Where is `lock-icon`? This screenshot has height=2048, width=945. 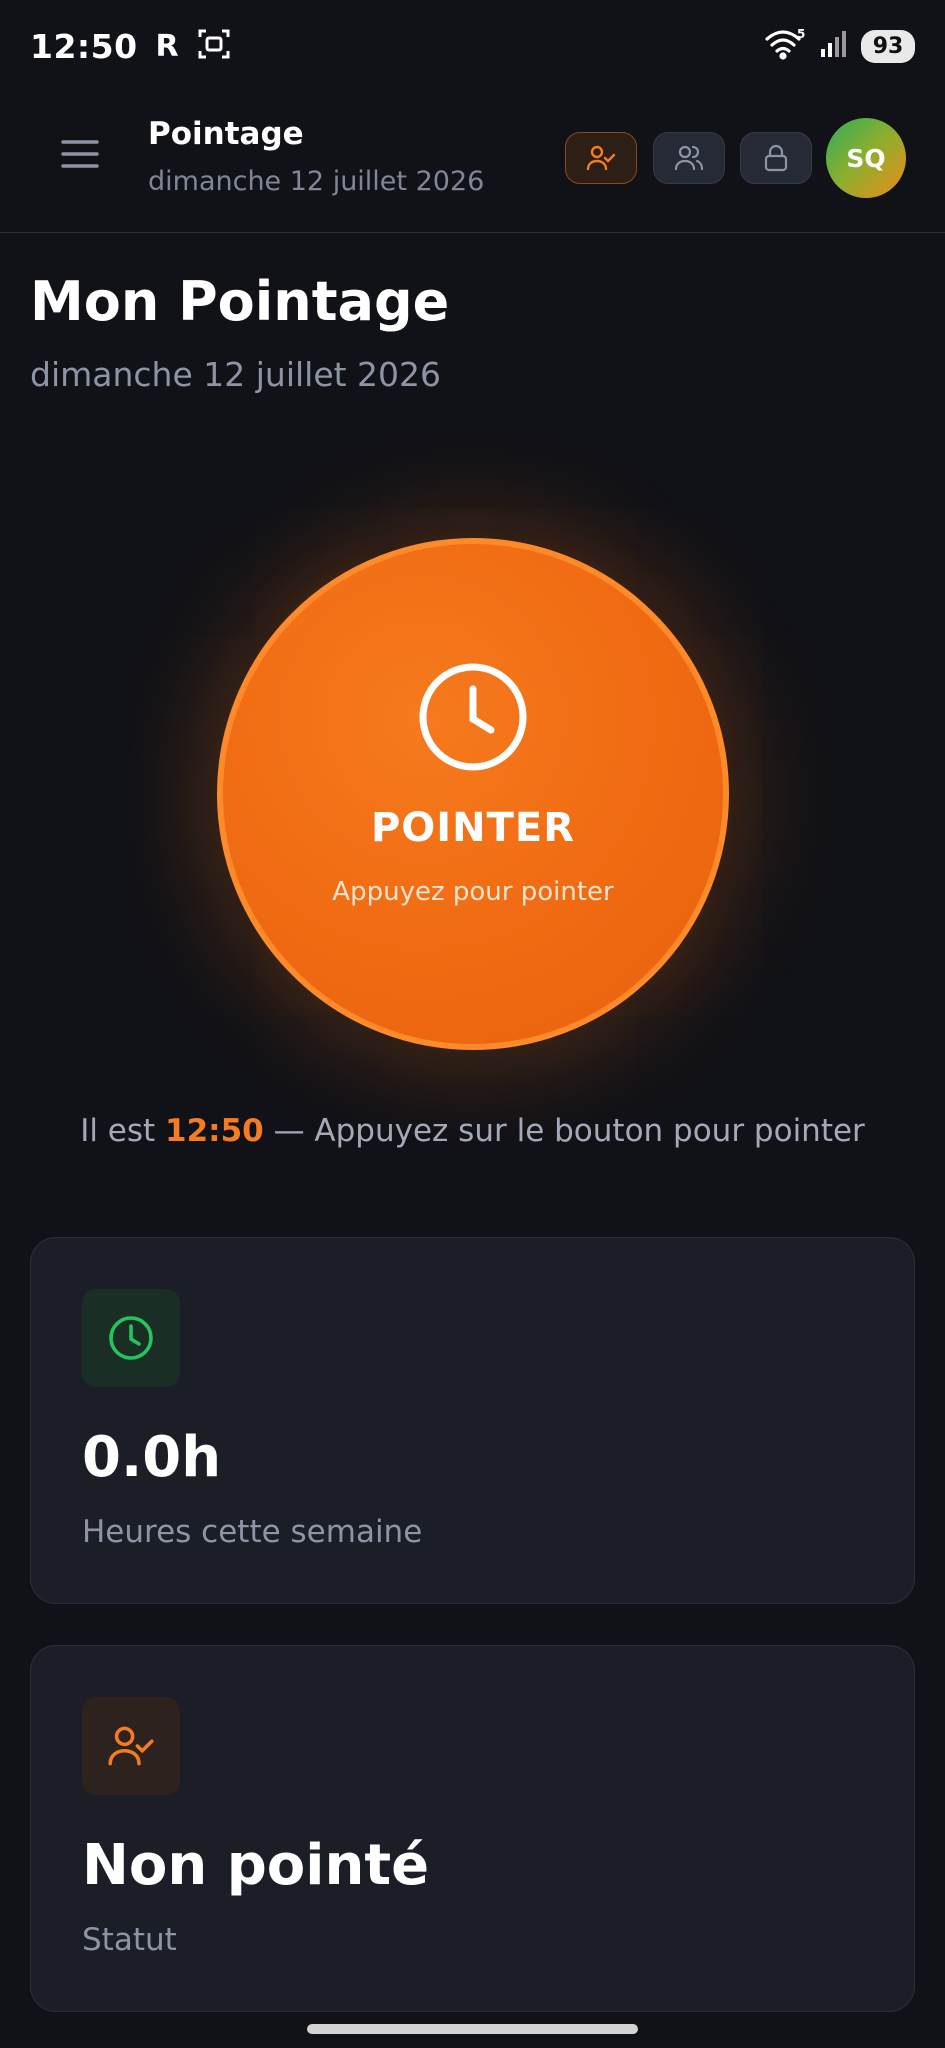
lock-icon is located at coordinates (776, 158).